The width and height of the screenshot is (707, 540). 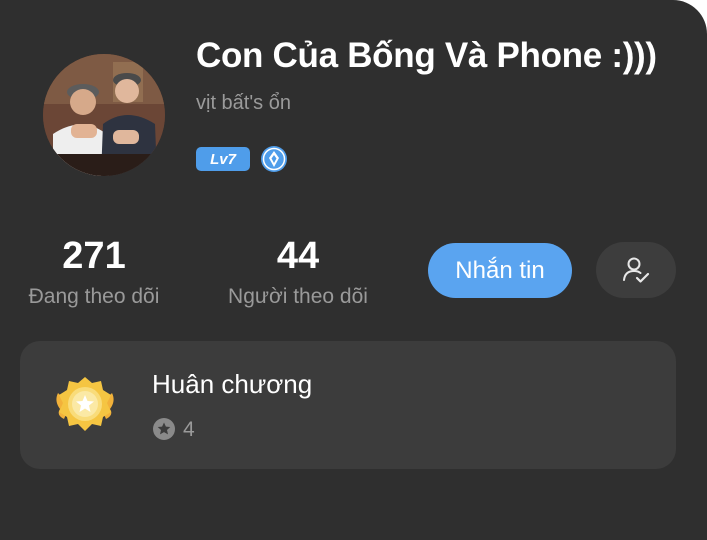 What do you see at coordinates (189, 429) in the screenshot?
I see `medals-count: 4` at bounding box center [189, 429].